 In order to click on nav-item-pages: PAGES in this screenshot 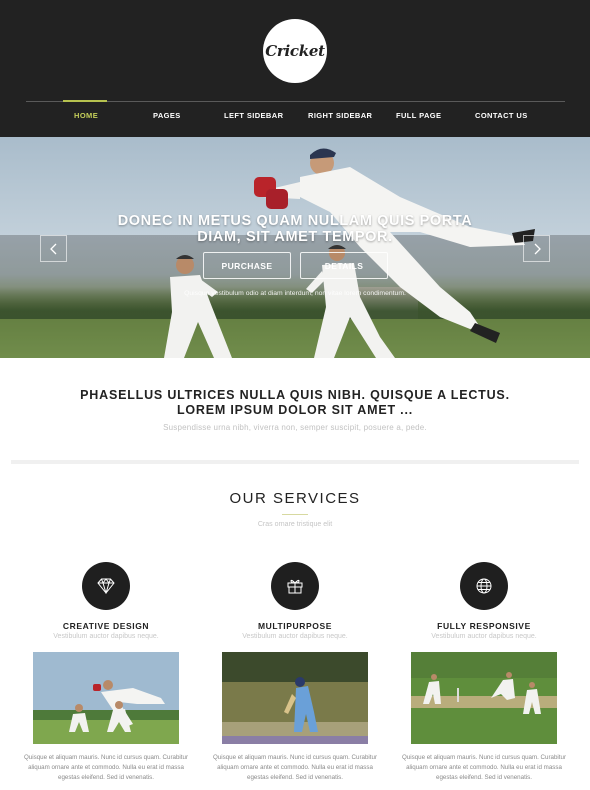, I will do `click(167, 115)`.